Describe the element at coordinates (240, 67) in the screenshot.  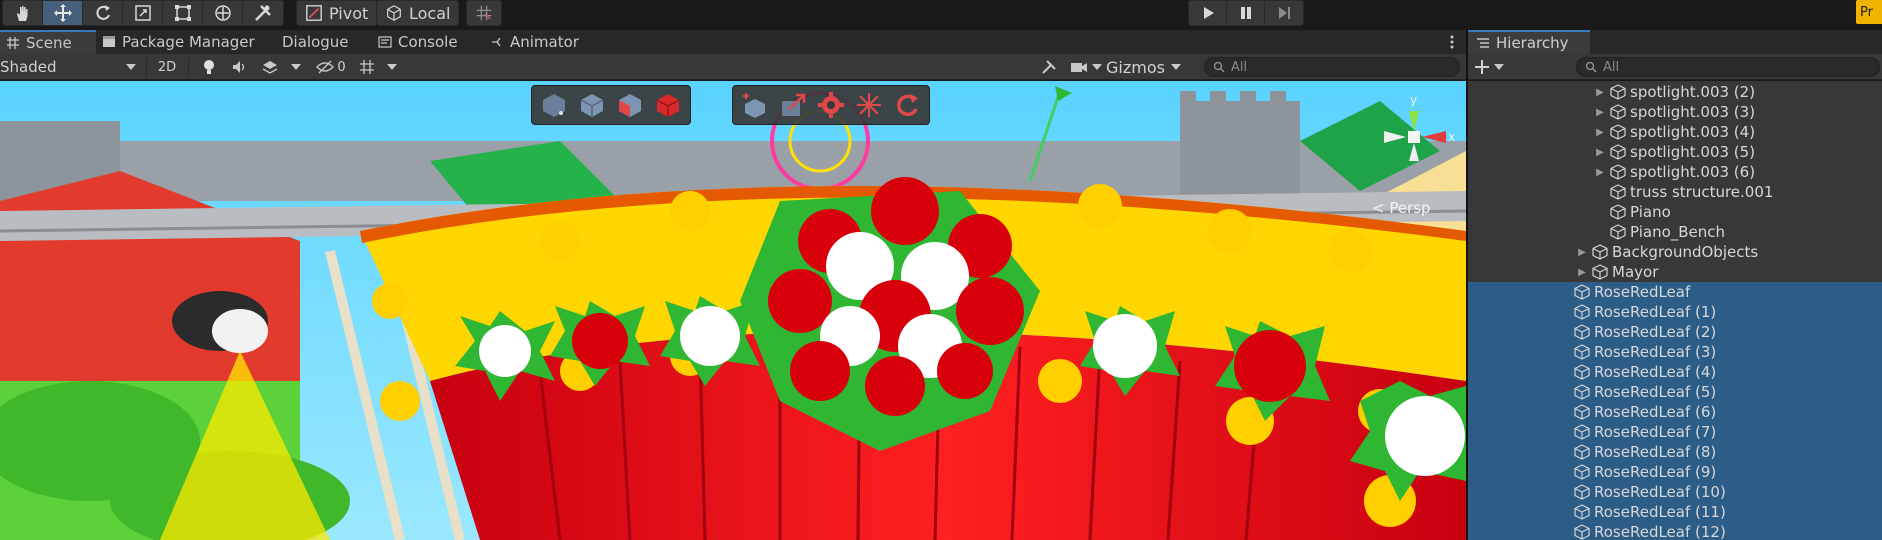
I see `audio-toggle-button` at that location.